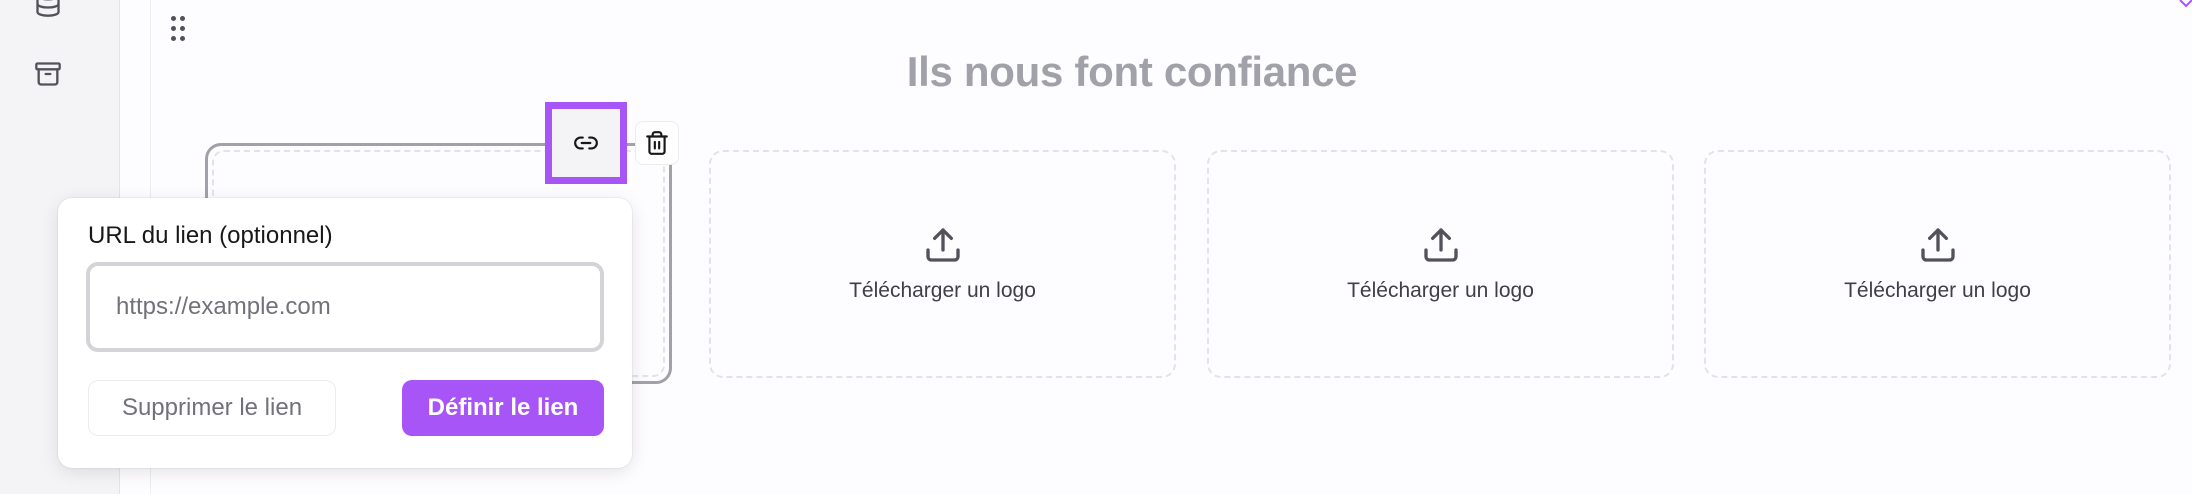 Image resolution: width=2192 pixels, height=494 pixels. I want to click on link-url-input, so click(345, 307).